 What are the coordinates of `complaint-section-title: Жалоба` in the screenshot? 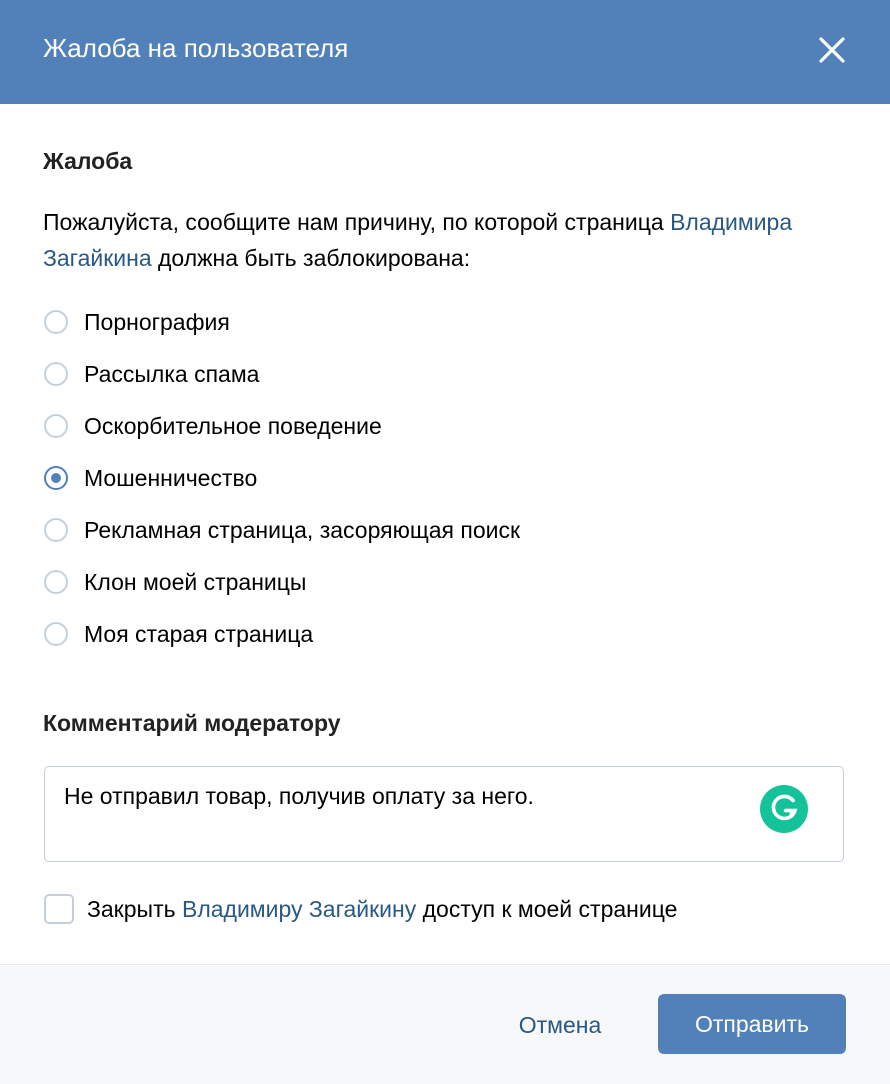 It's located at (88, 161).